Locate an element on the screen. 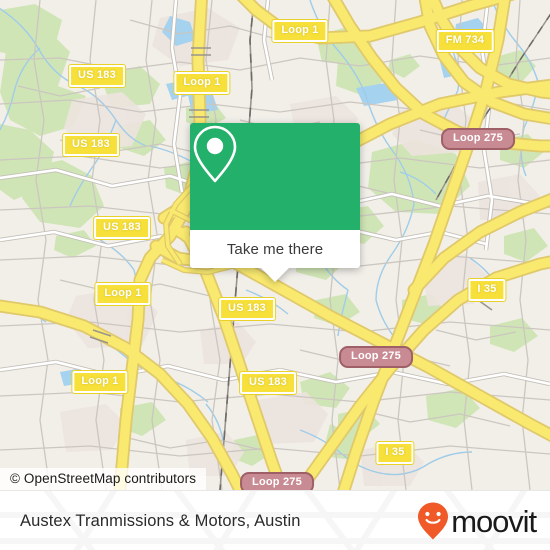  location-popup-card: Take me there is located at coordinates (275, 202).